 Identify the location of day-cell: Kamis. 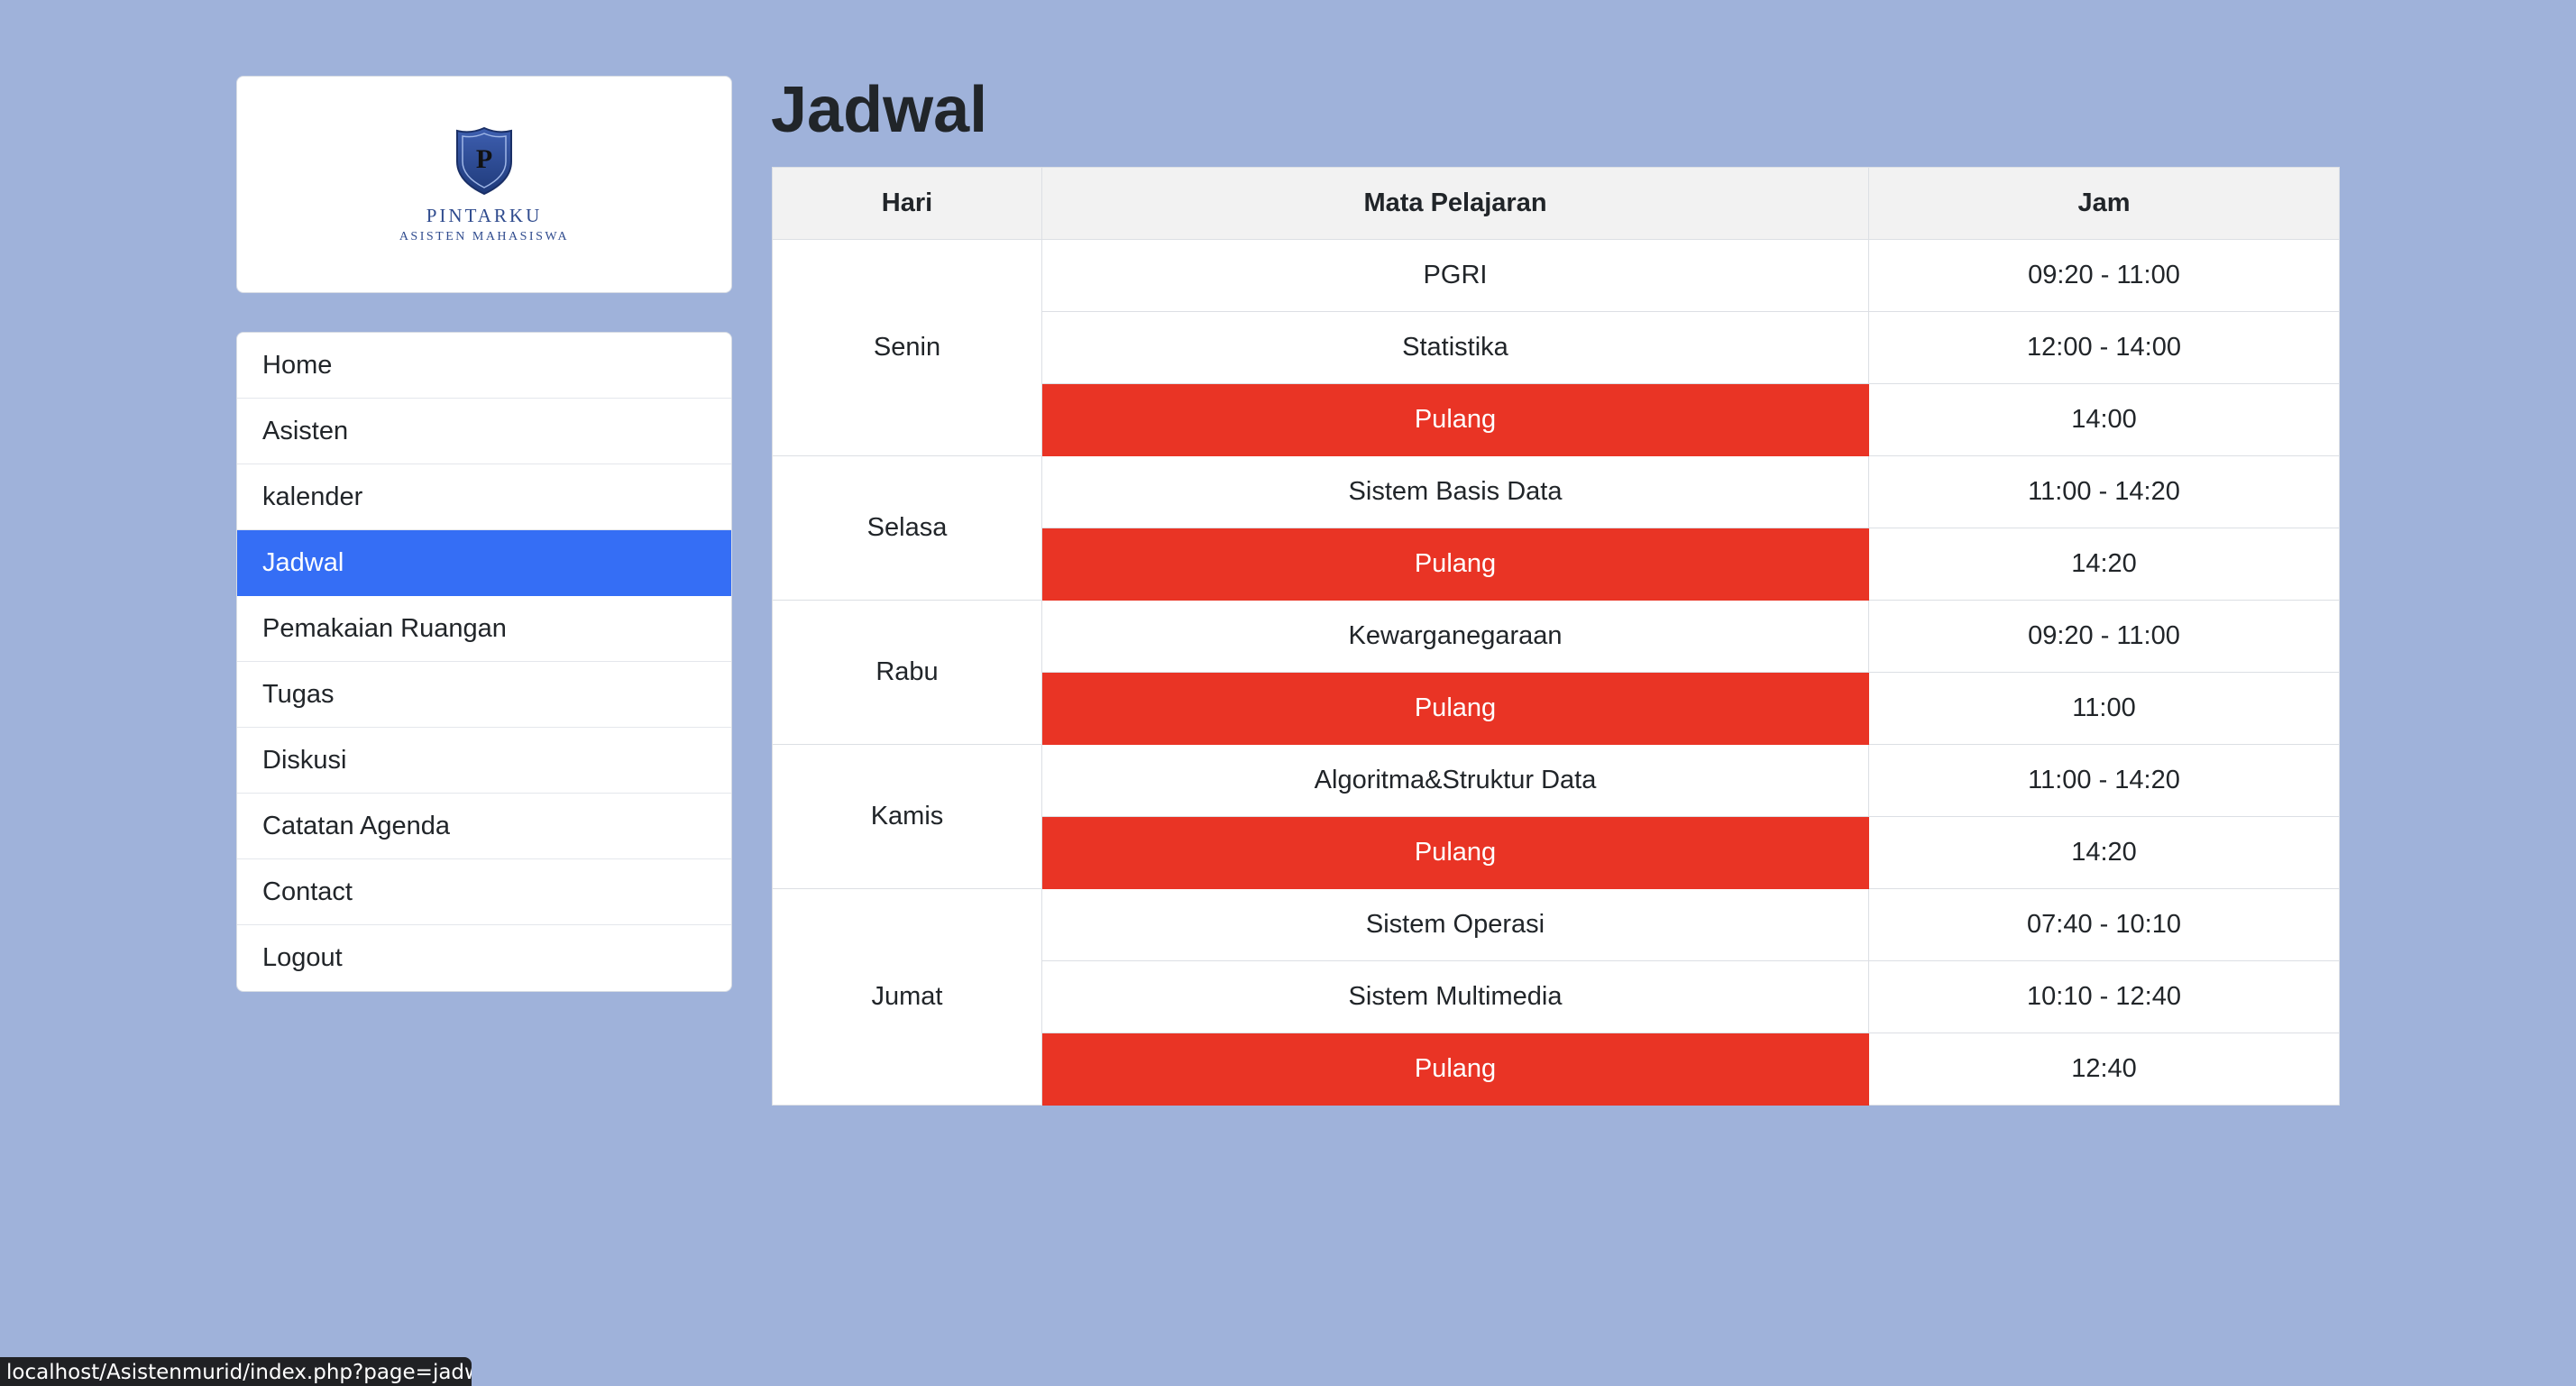
(907, 816).